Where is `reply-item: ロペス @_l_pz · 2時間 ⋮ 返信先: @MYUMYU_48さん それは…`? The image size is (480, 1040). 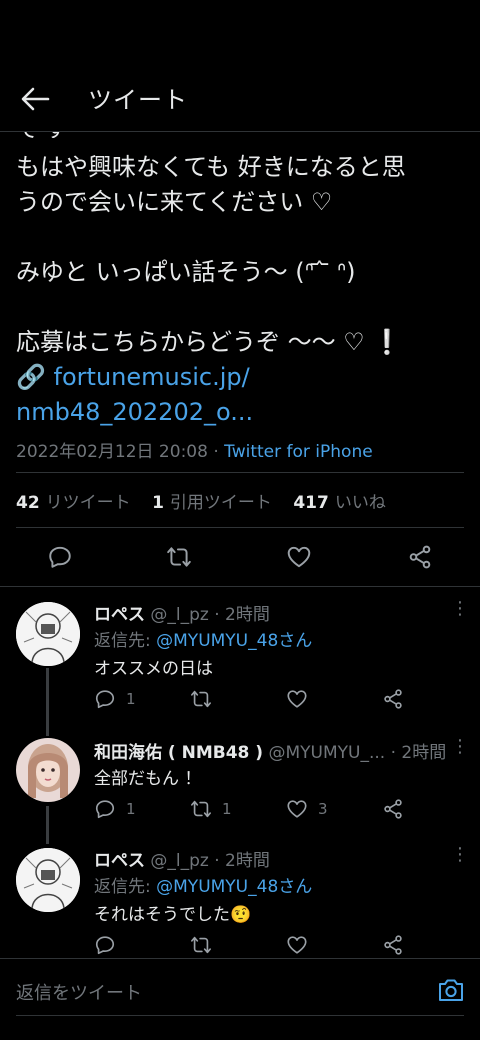 reply-item: ロペス @_l_pz · 2時間 ⋮ 返信先: @MYUMYU_48さん それは… is located at coordinates (240, 901).